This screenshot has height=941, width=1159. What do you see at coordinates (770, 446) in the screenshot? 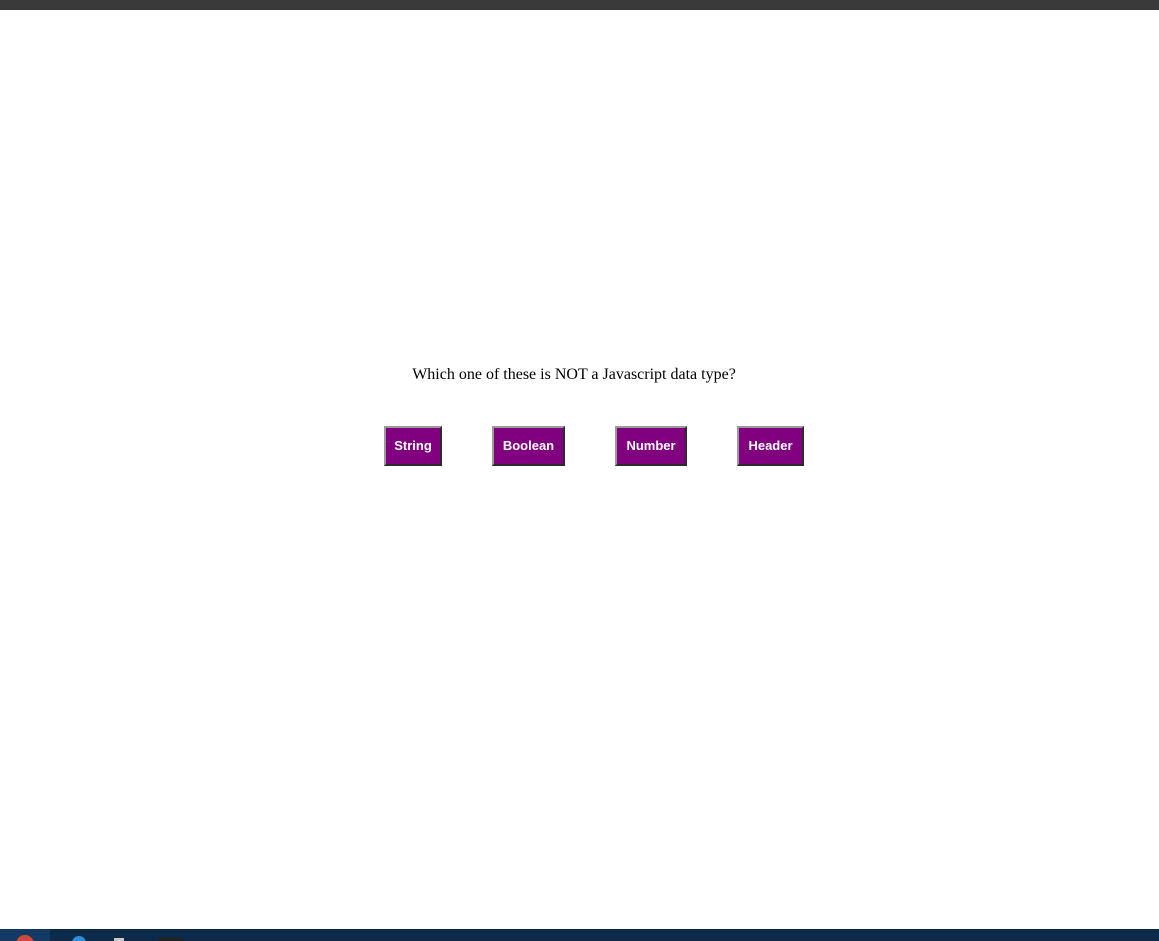
I see `answer-button-header: Header` at bounding box center [770, 446].